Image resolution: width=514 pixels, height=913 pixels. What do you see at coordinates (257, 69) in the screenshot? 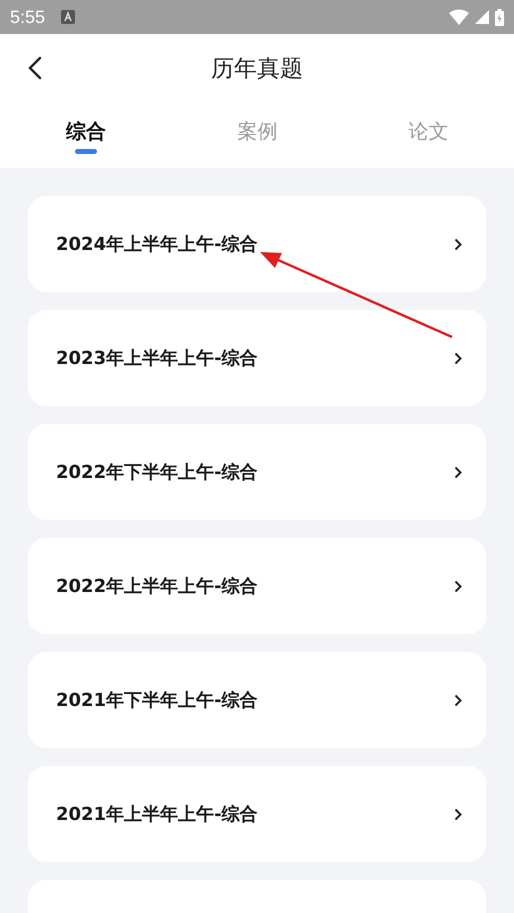
I see `page-title: 历年真题` at bounding box center [257, 69].